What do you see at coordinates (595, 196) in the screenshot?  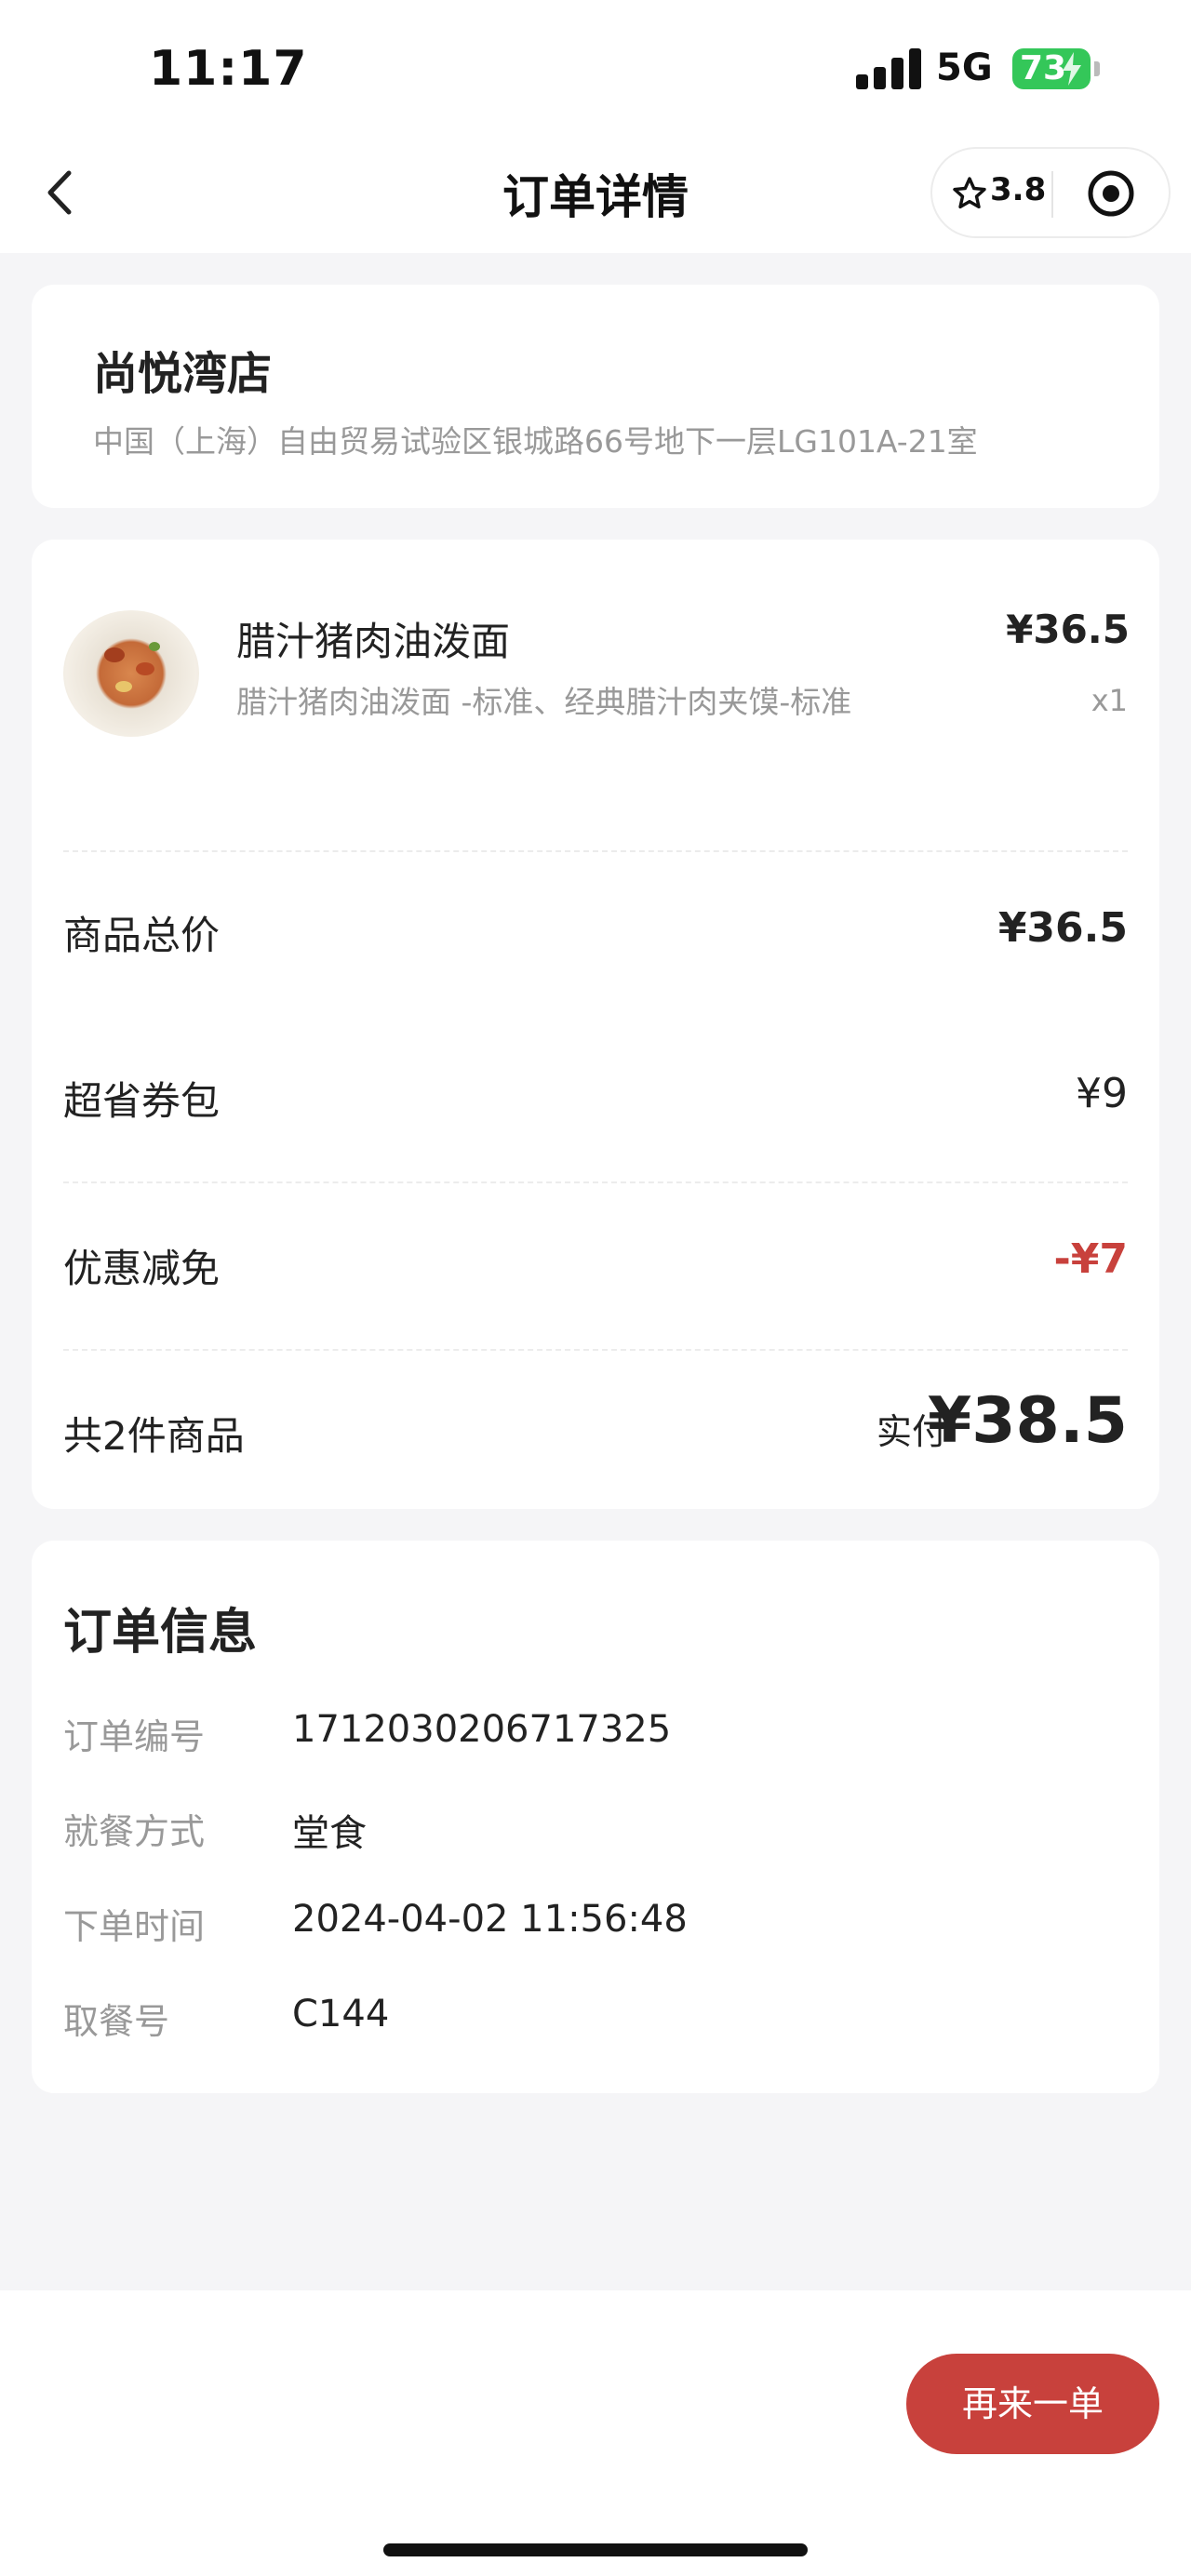 I see `nav-bar: 订单详情 3.8` at bounding box center [595, 196].